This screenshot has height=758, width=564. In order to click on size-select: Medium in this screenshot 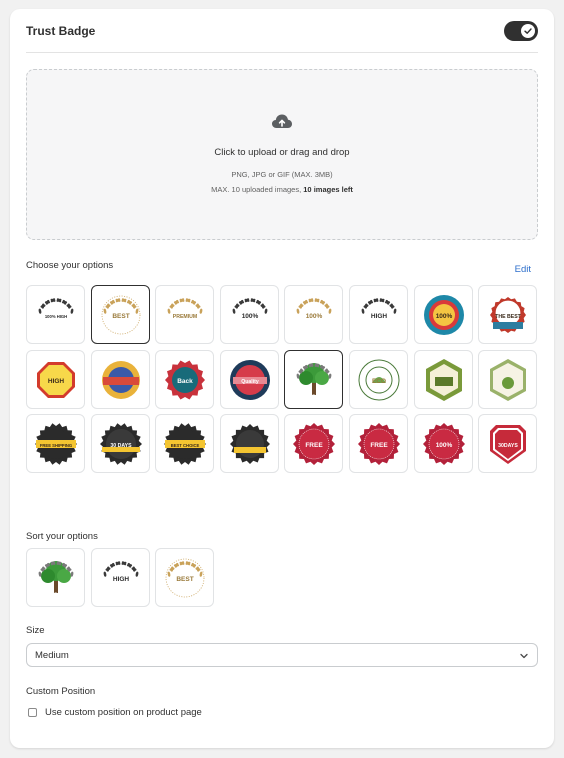, I will do `click(282, 655)`.